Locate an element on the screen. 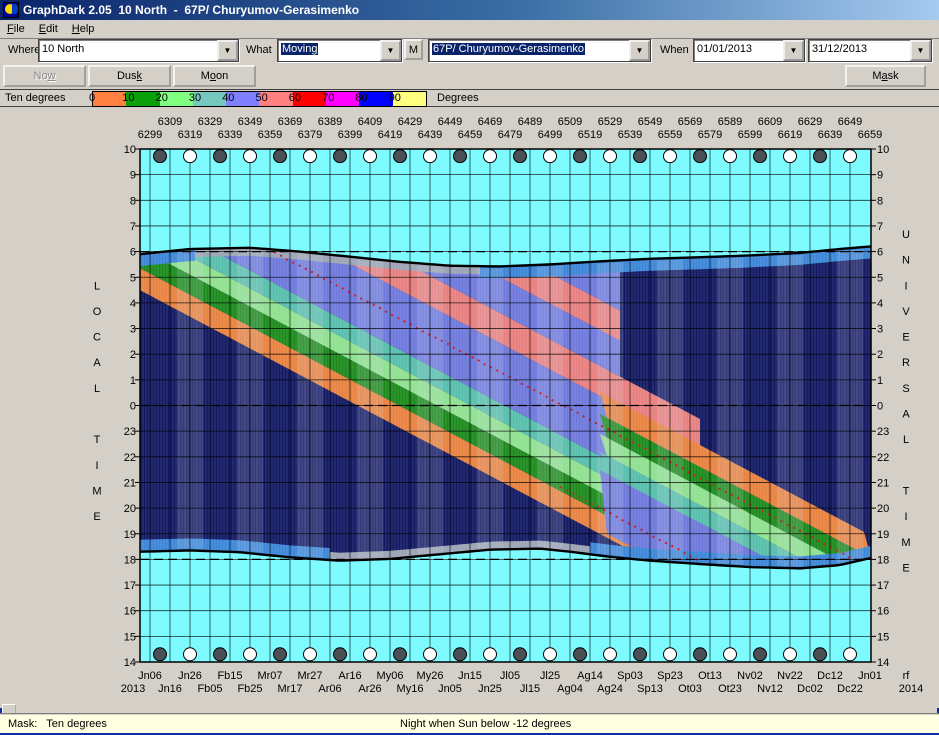 The height and width of the screenshot is (735, 939). svg-text: 6319 is located at coordinates (190, 135).